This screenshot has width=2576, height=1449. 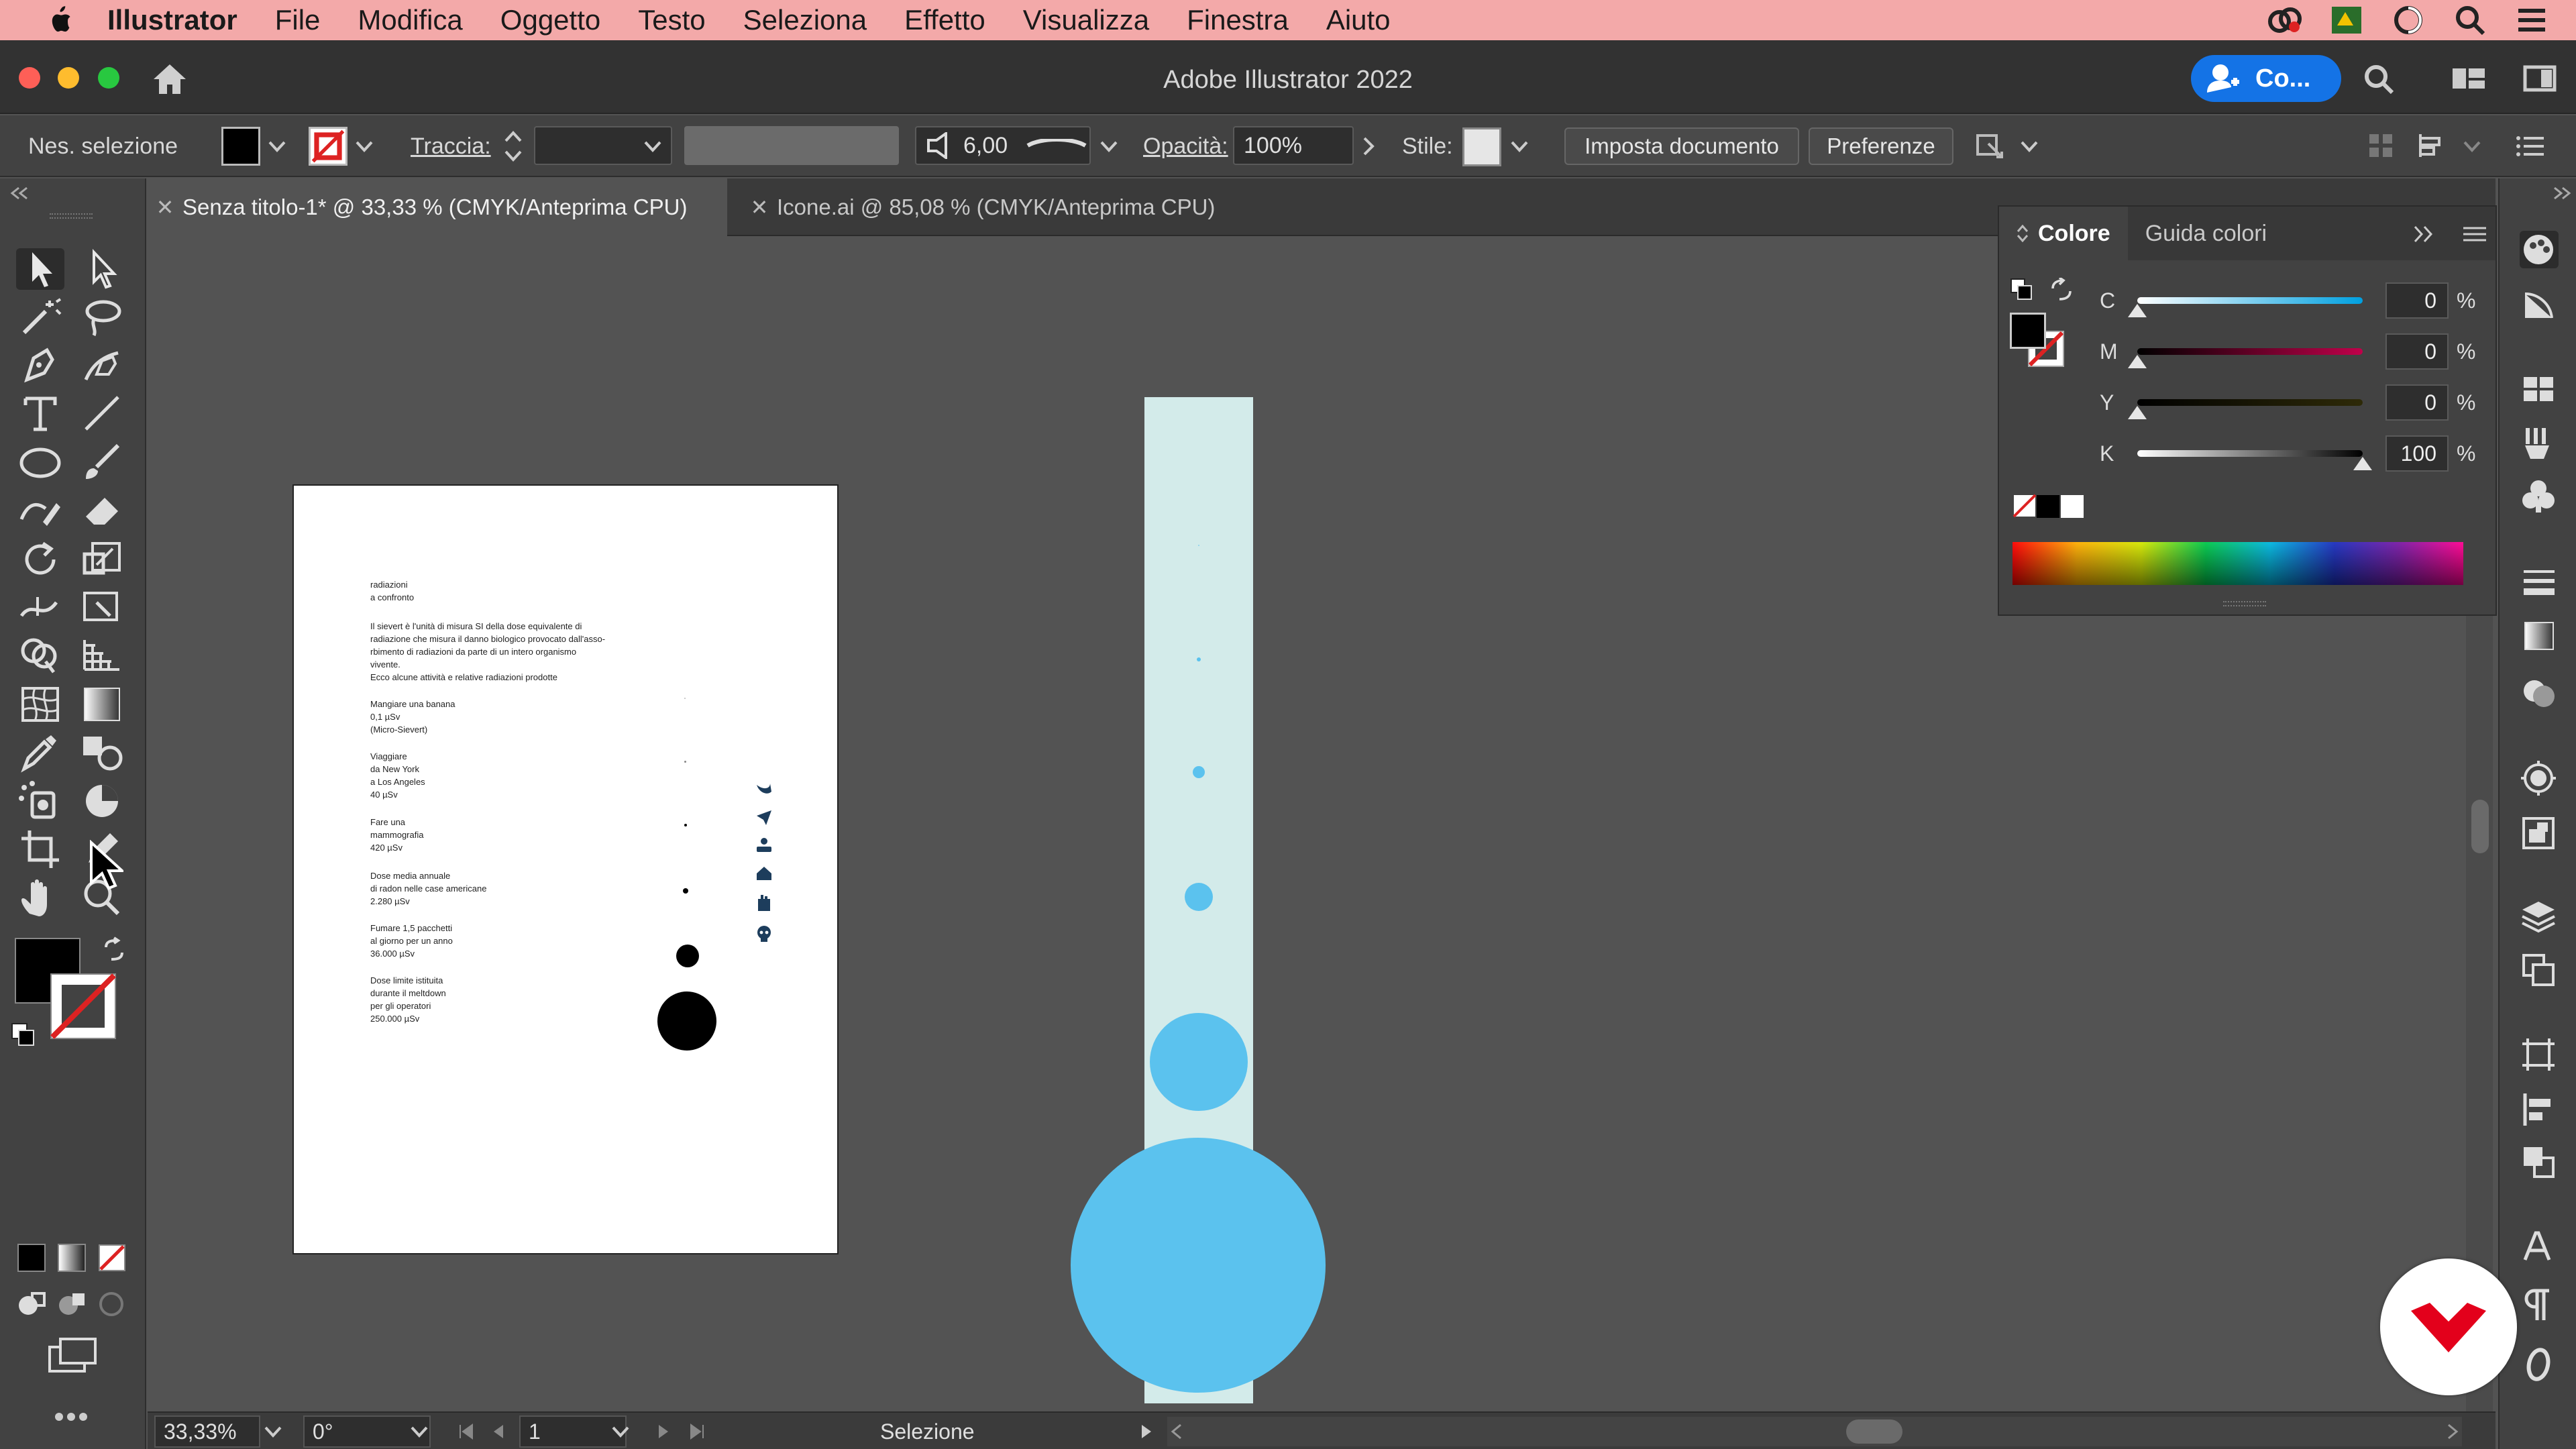 I want to click on stroke-swatch, so click(x=341, y=146).